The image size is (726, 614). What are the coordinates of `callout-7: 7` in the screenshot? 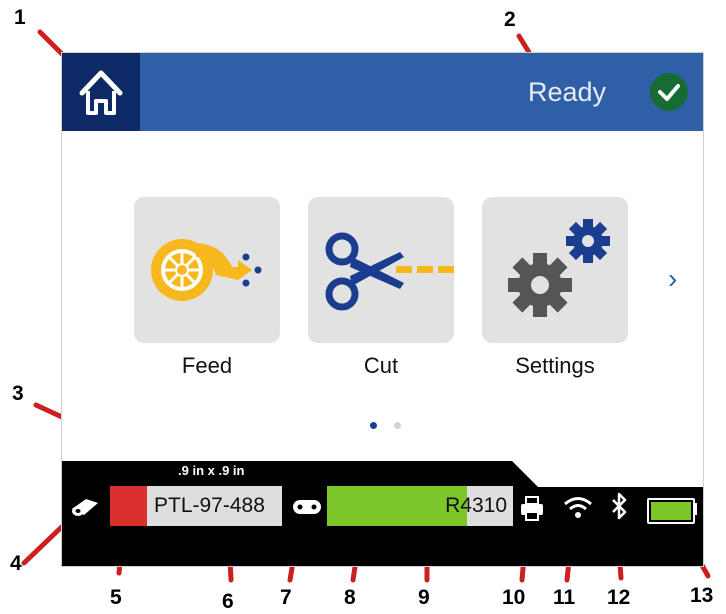 It's located at (286, 597).